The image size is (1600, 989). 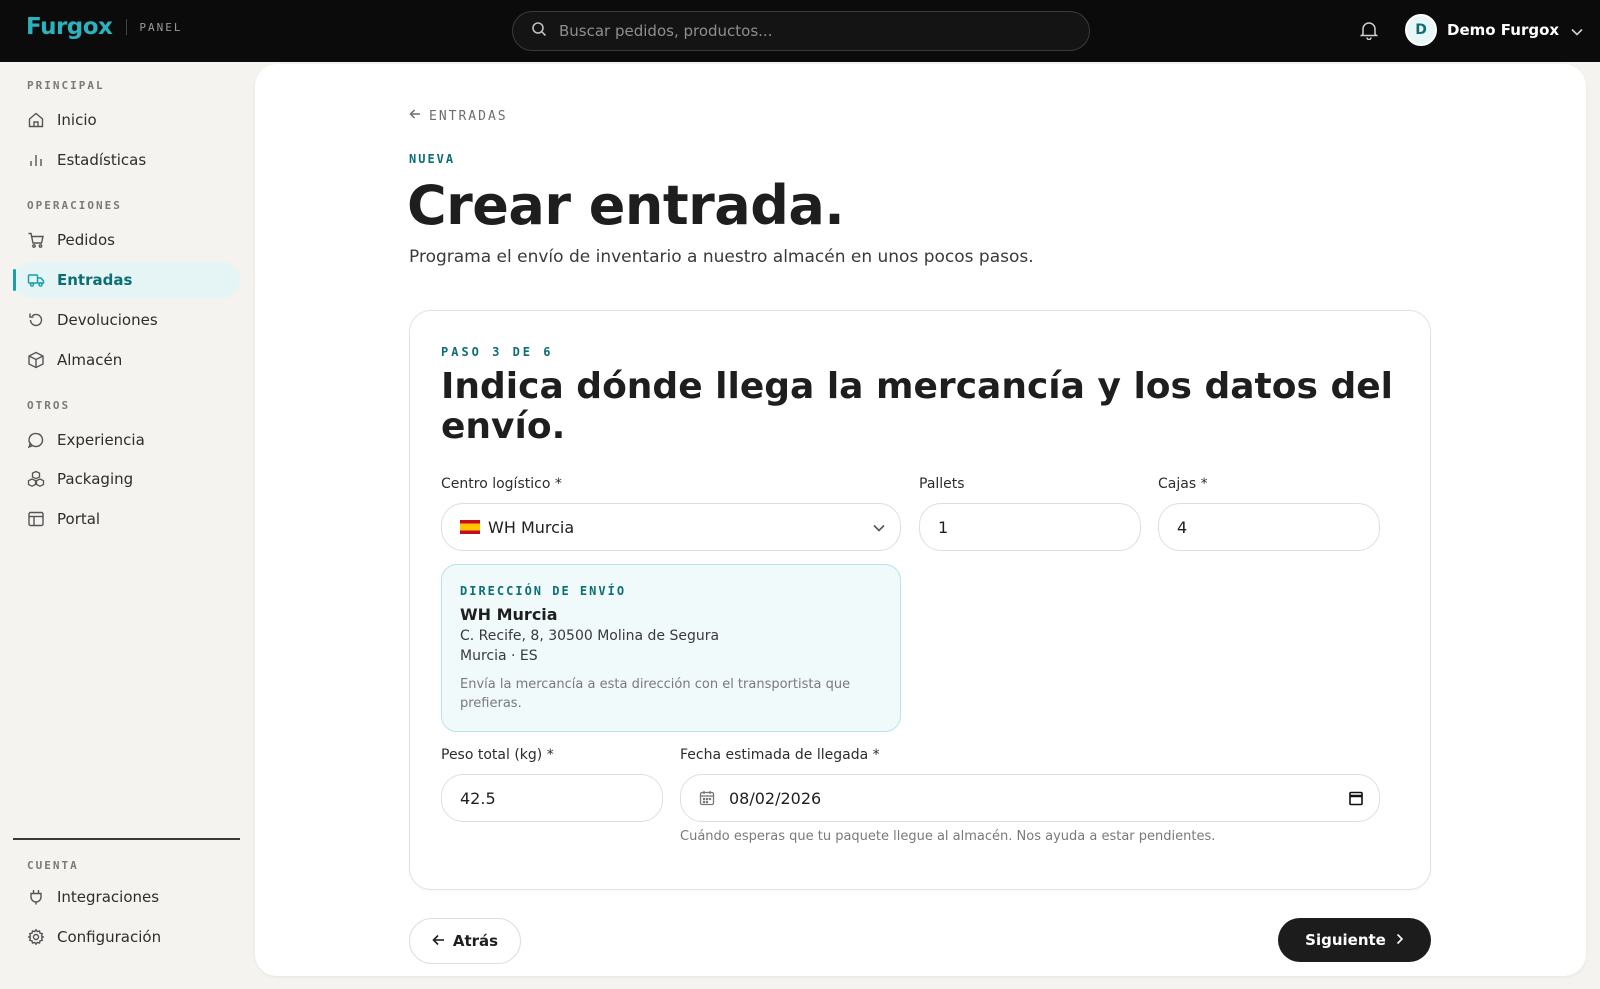 What do you see at coordinates (1345, 940) in the screenshot?
I see `next-button-label: Siguiente` at bounding box center [1345, 940].